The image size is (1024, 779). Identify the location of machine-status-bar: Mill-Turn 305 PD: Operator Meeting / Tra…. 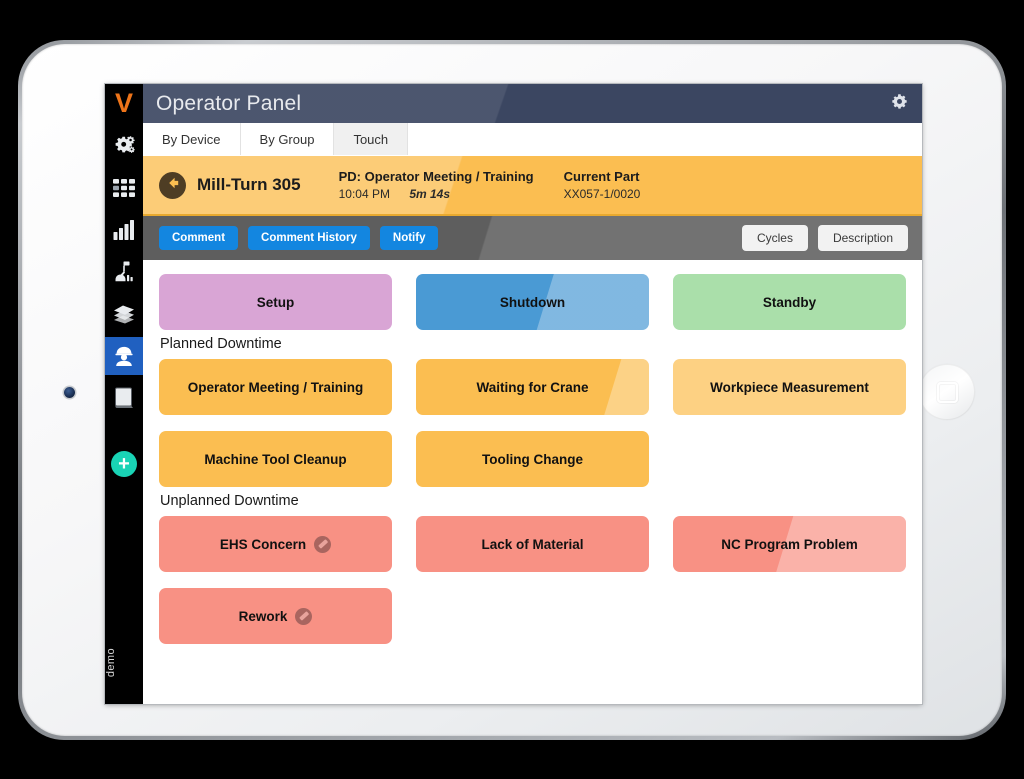
(532, 185).